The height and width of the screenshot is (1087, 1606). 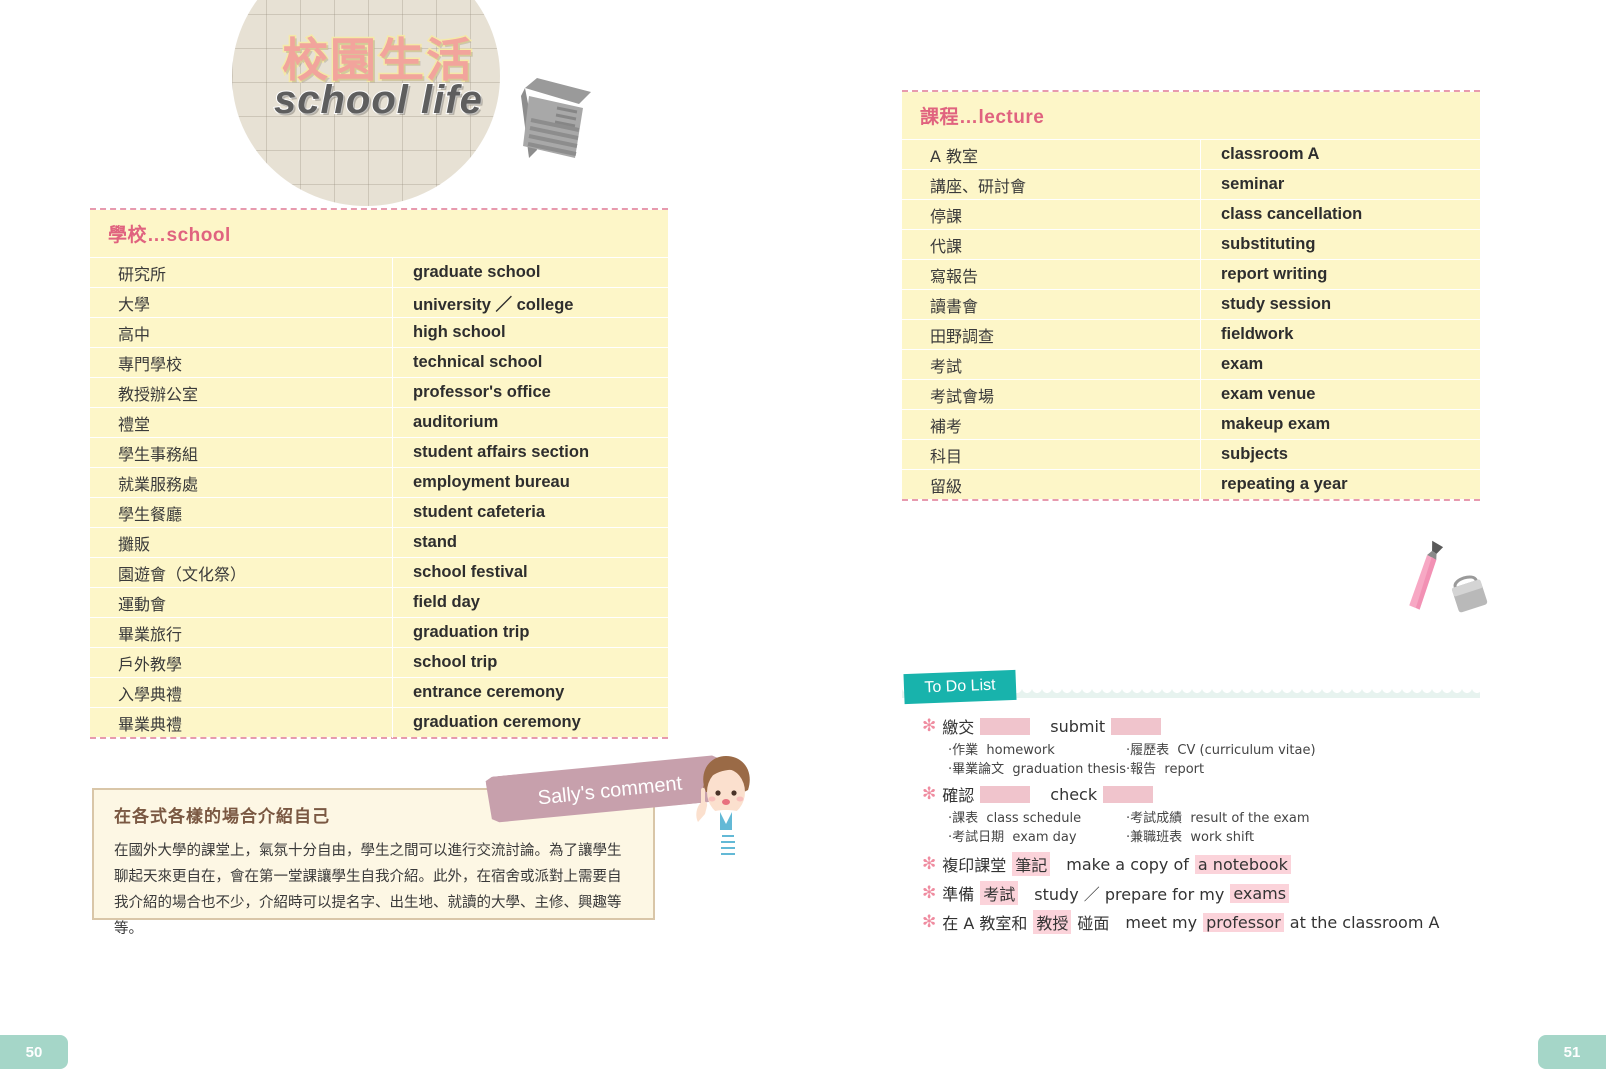 I want to click on todo-subitem: ·畢業論文 graduation thesis, so click(x=1037, y=769).